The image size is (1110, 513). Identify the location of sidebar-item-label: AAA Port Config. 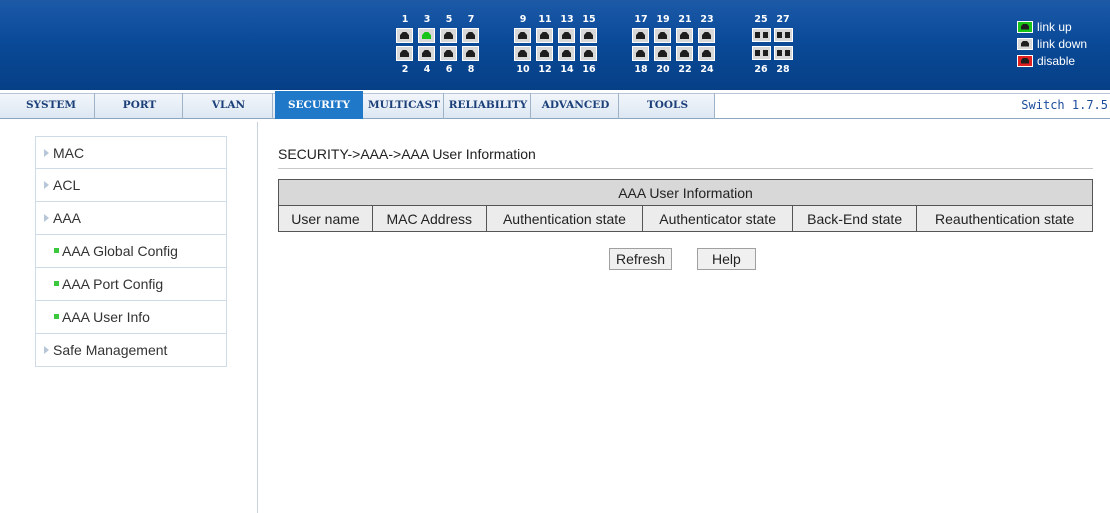
(113, 284).